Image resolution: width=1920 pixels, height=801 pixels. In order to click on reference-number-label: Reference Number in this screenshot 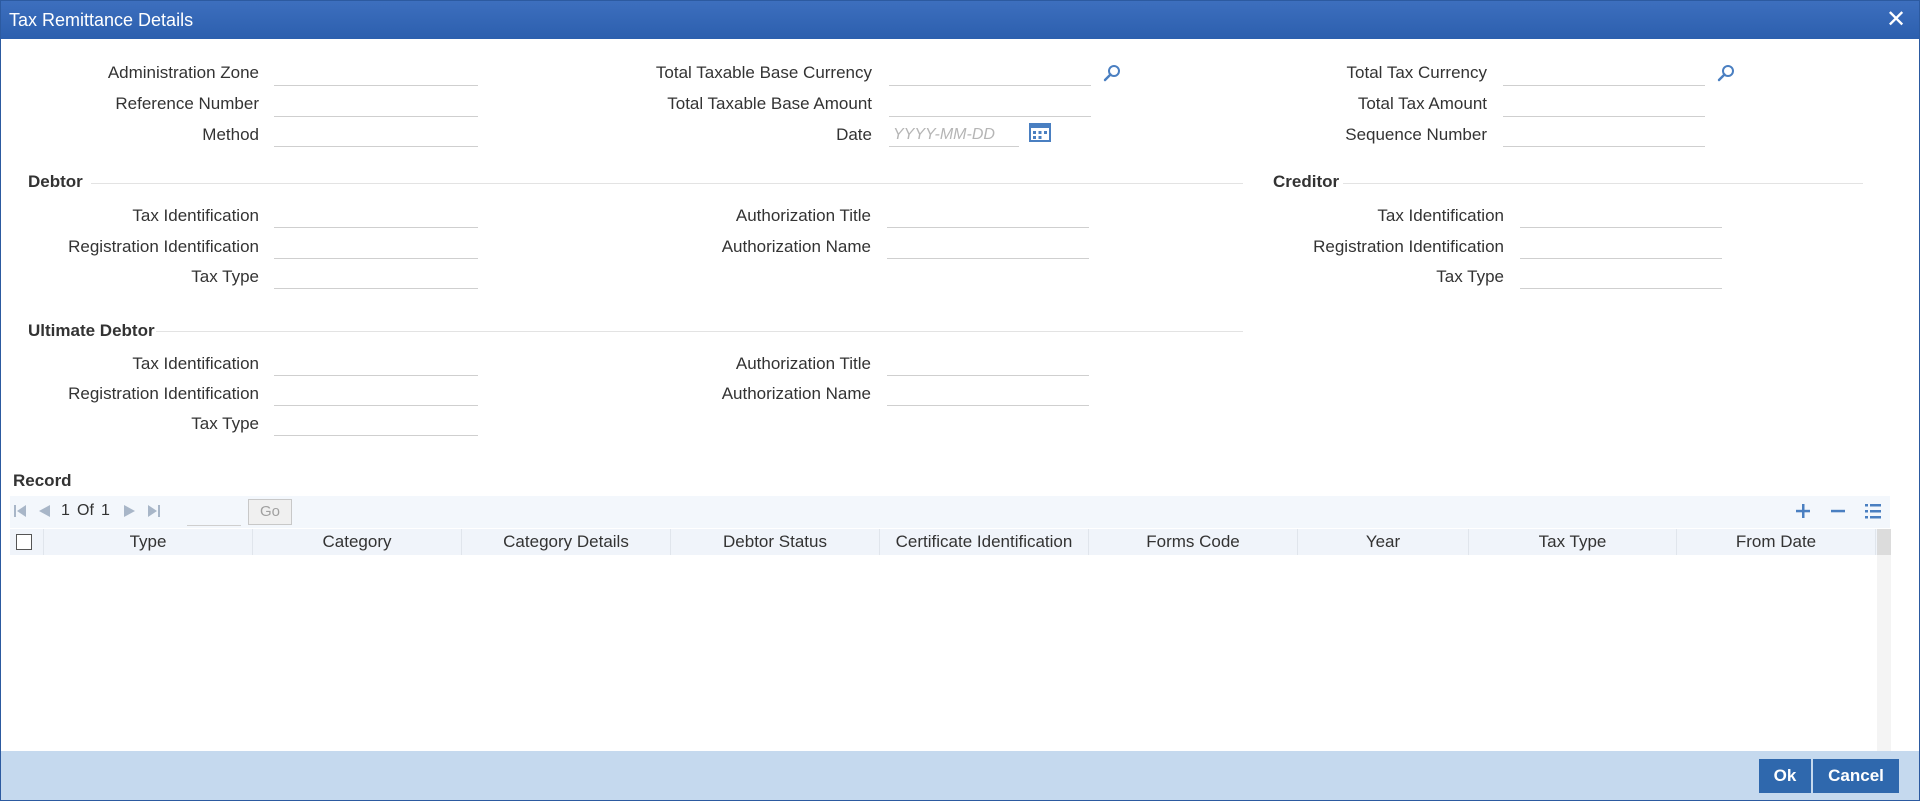, I will do `click(187, 103)`.